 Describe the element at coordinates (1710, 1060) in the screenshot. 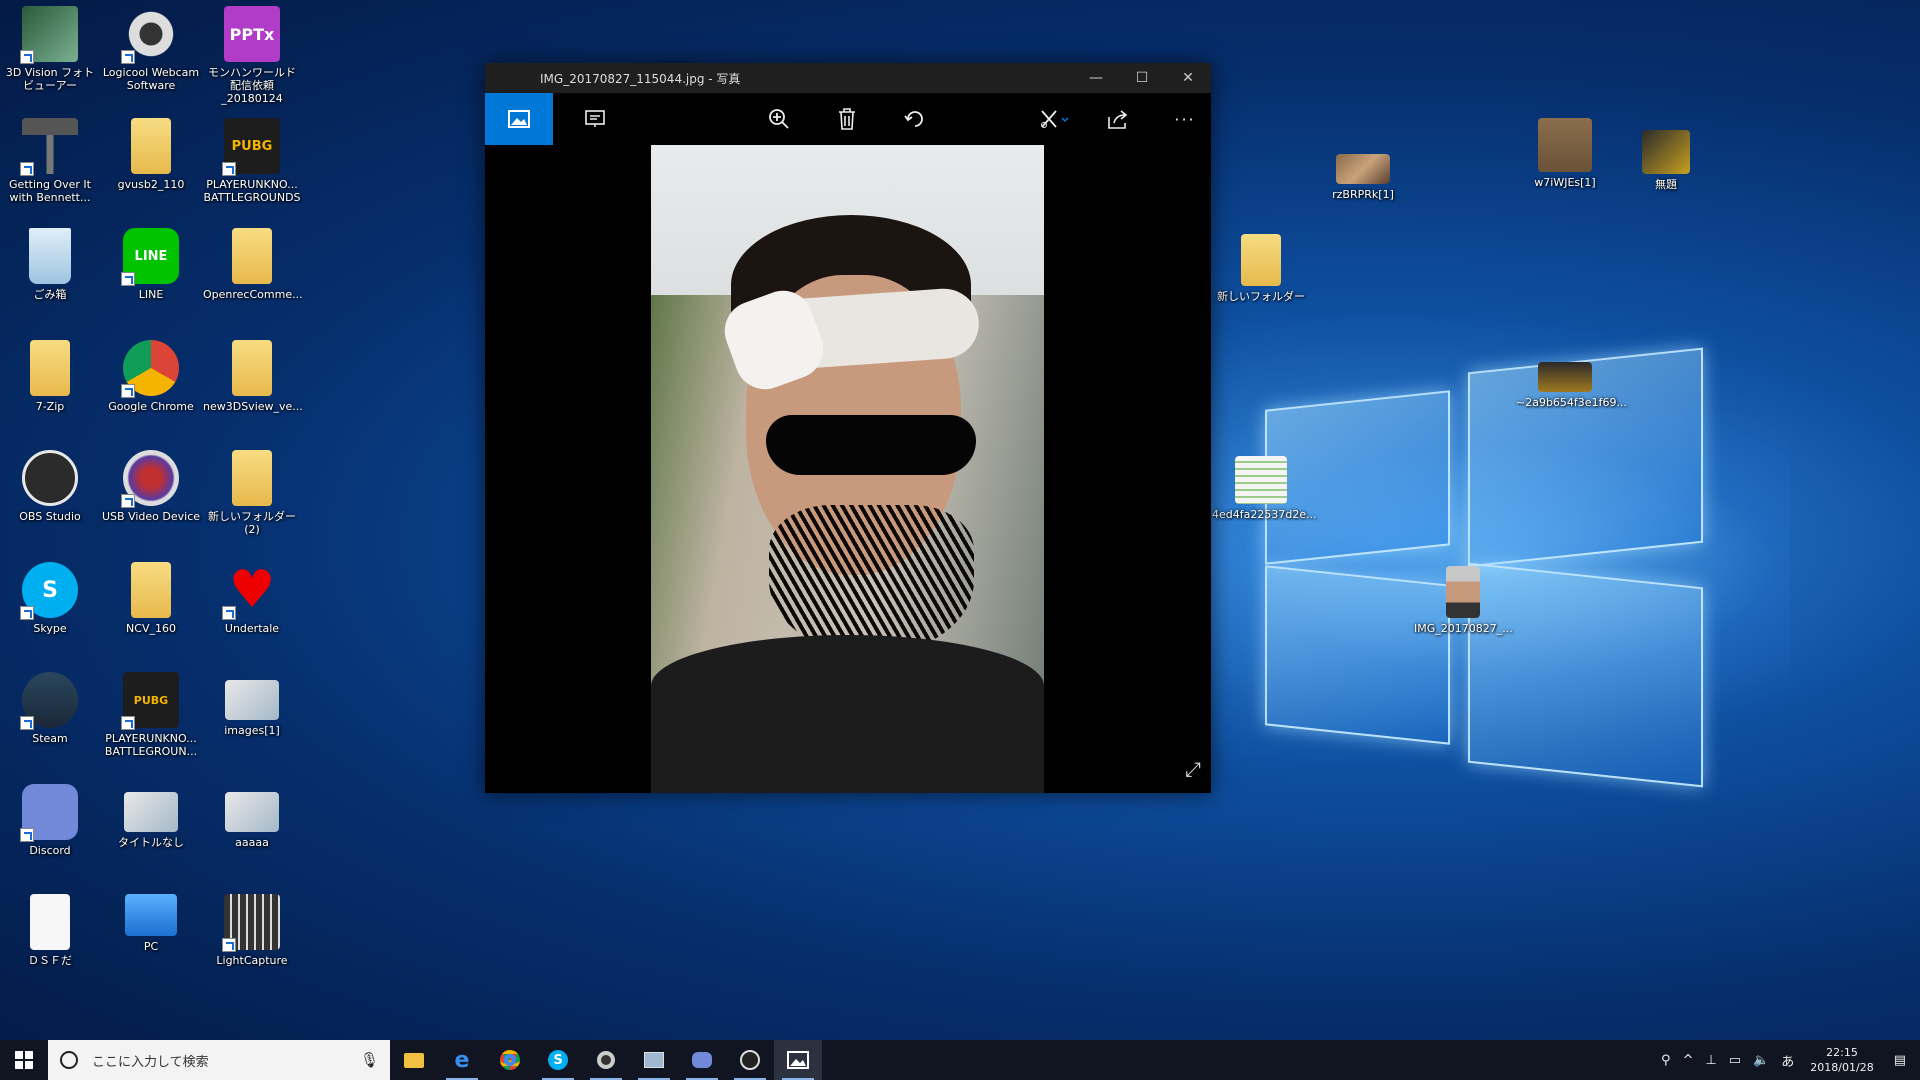

I see `usb-icon: ⊥` at that location.